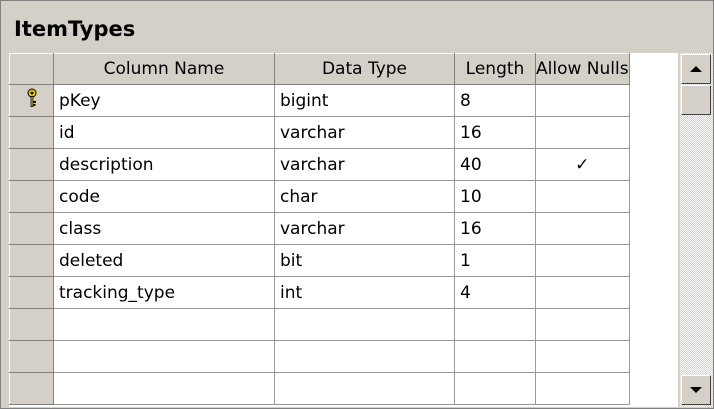  What do you see at coordinates (164, 228) in the screenshot?
I see `cell-column-name: class` at bounding box center [164, 228].